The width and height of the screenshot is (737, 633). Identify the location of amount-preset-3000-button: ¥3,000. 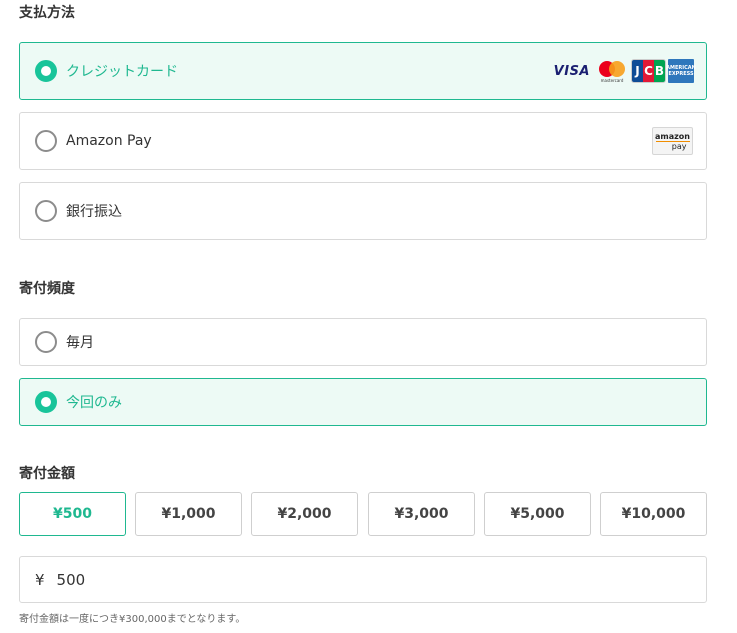
(421, 514).